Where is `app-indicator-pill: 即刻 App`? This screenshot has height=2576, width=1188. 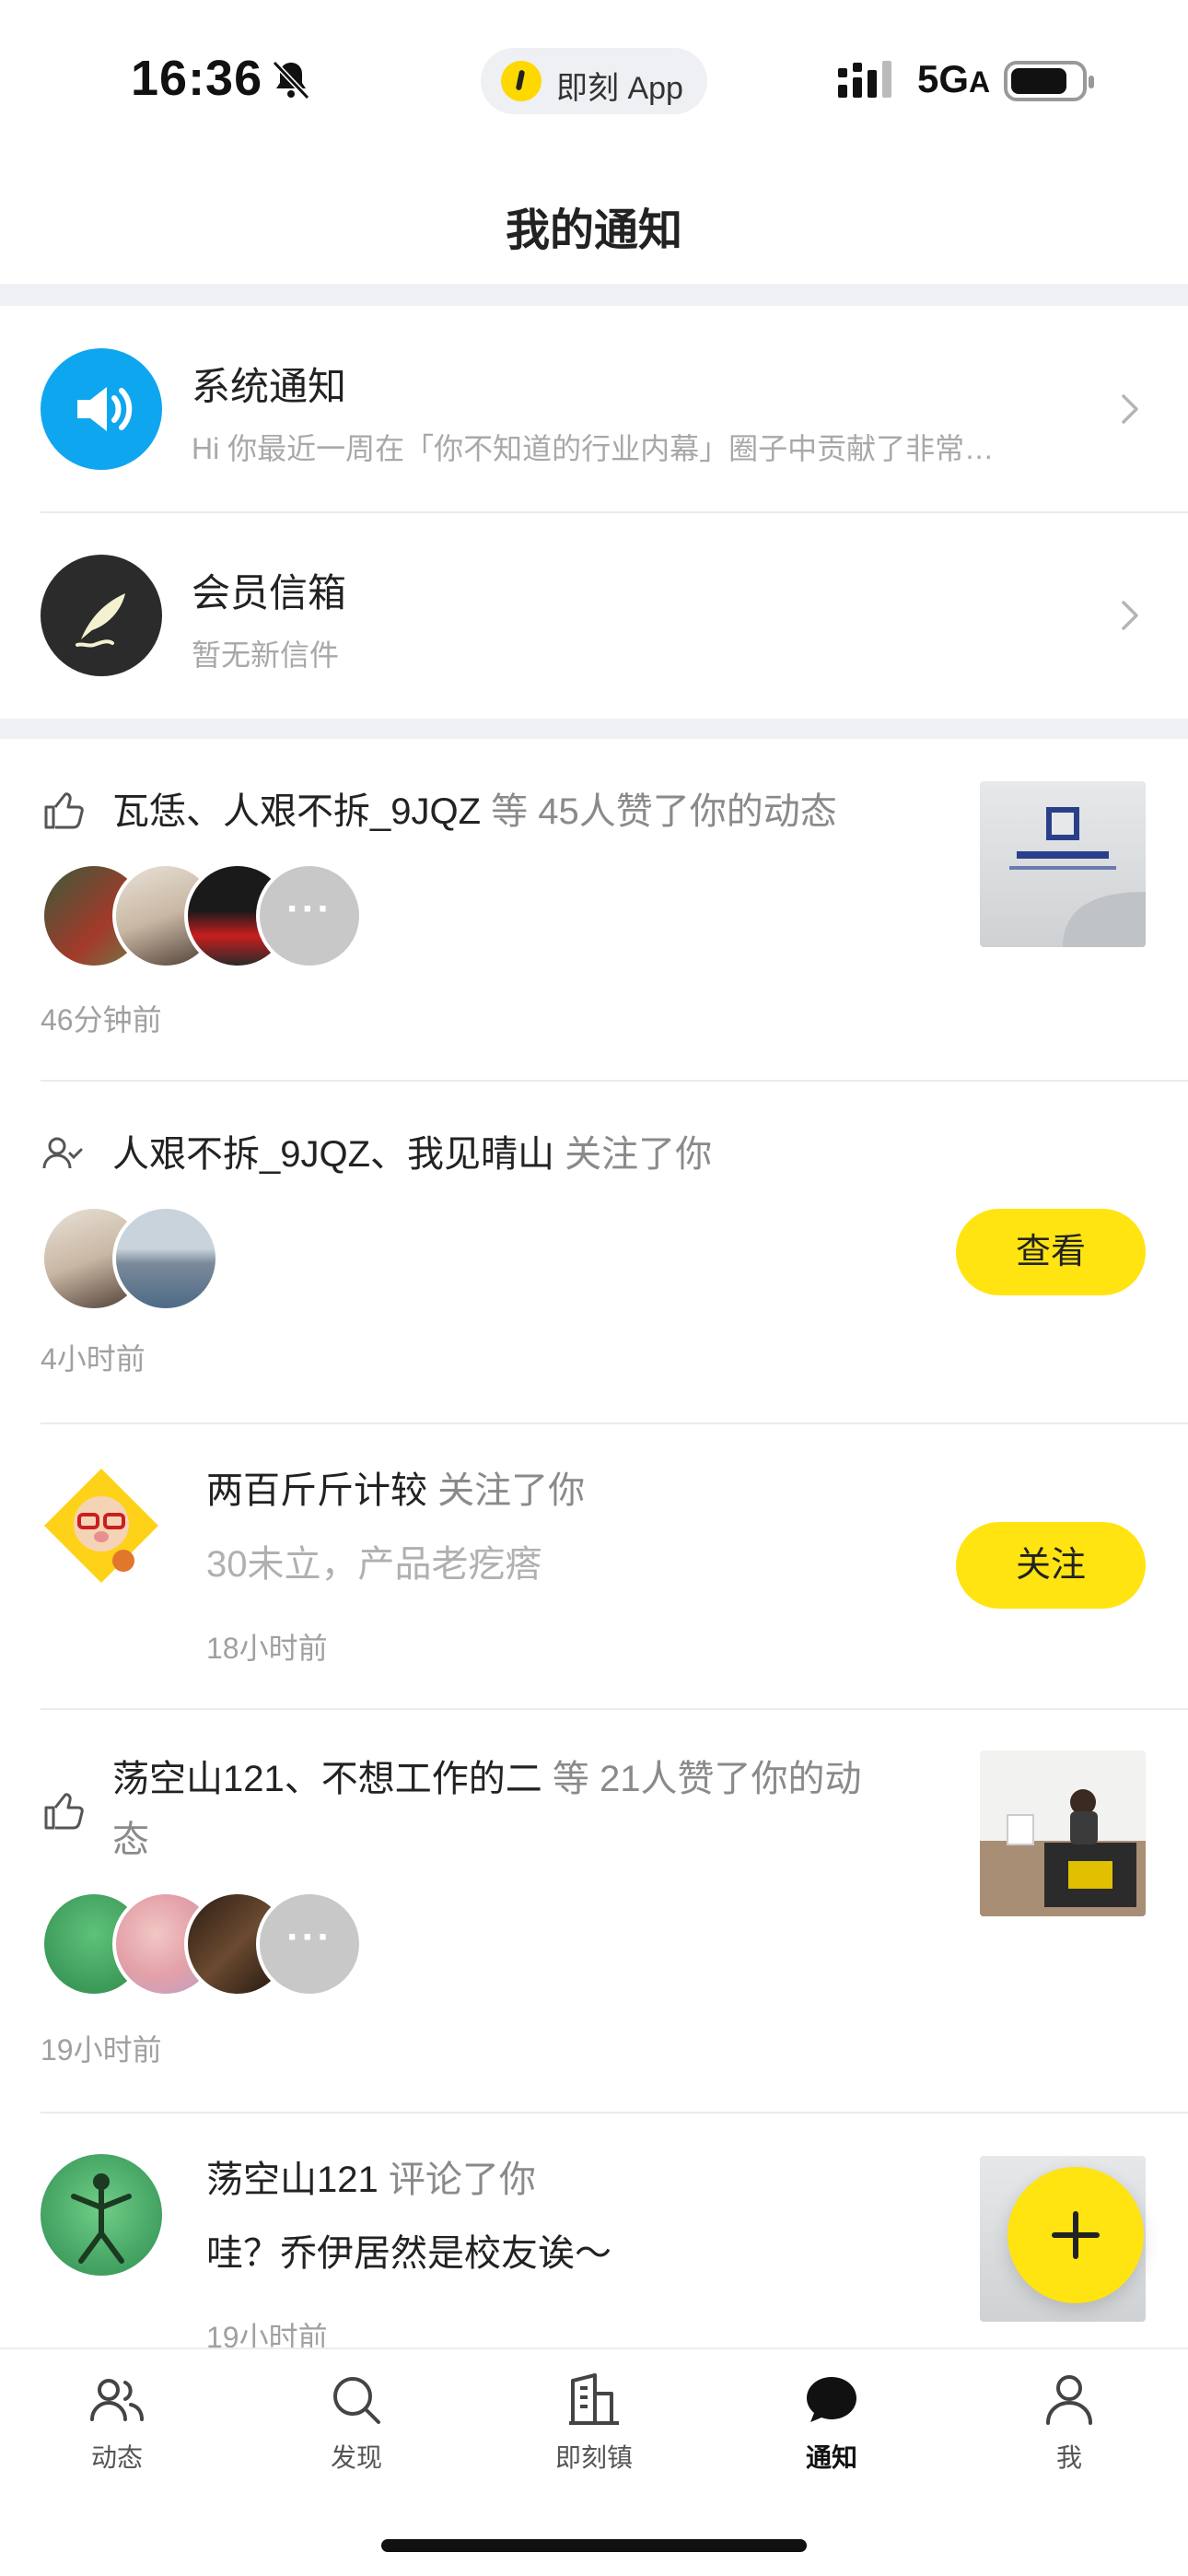 app-indicator-pill: 即刻 App is located at coordinates (594, 81).